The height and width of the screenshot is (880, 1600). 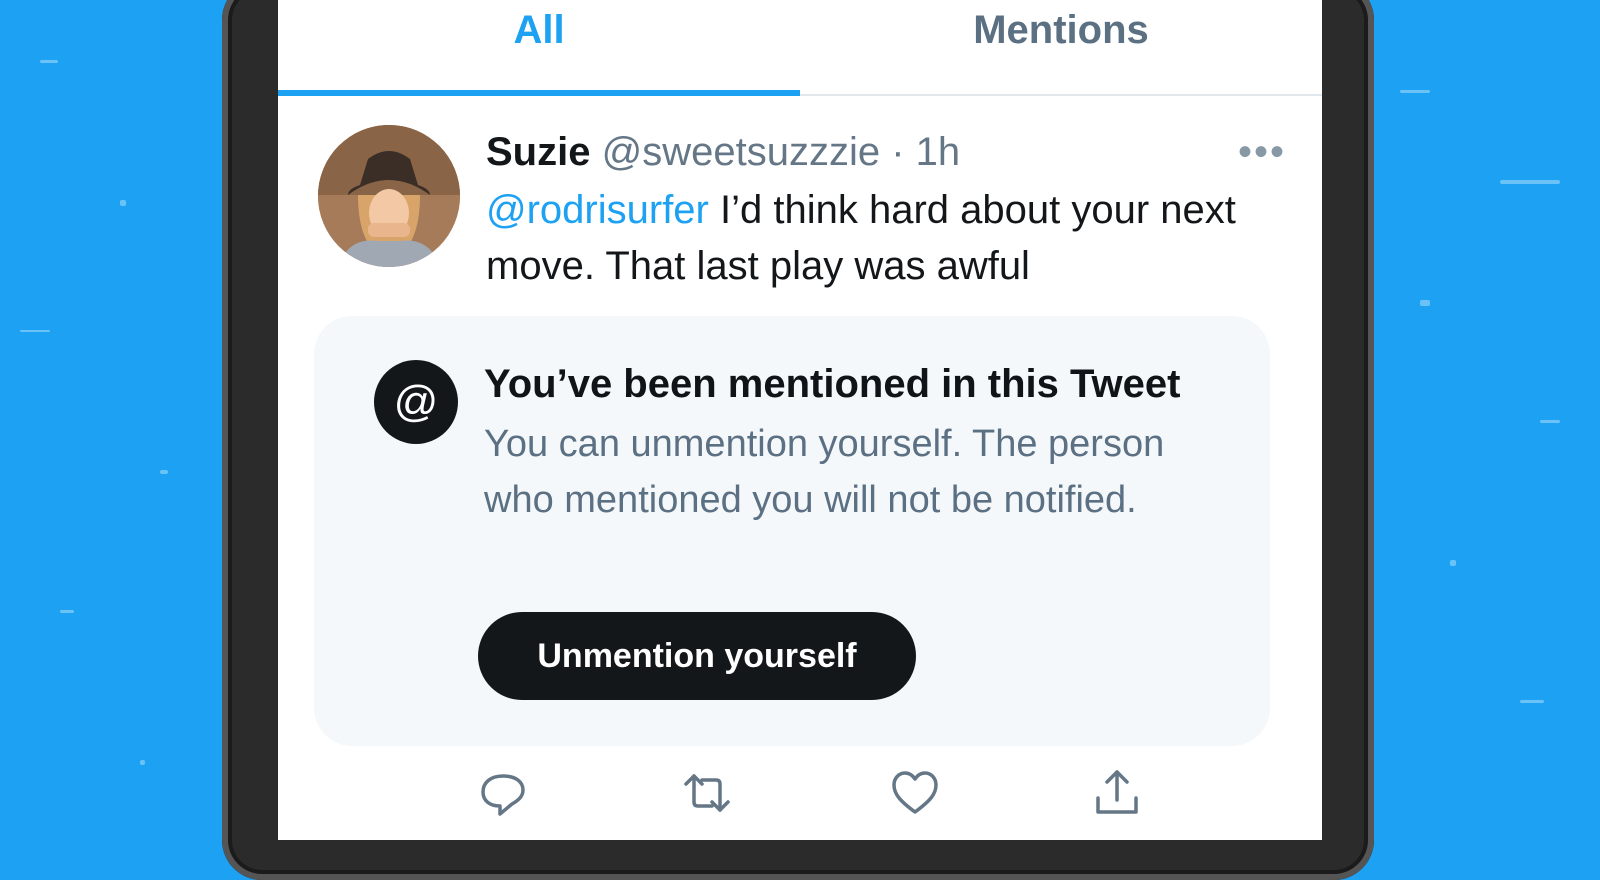 What do you see at coordinates (800, 798) in the screenshot?
I see `tweet-action-bar` at bounding box center [800, 798].